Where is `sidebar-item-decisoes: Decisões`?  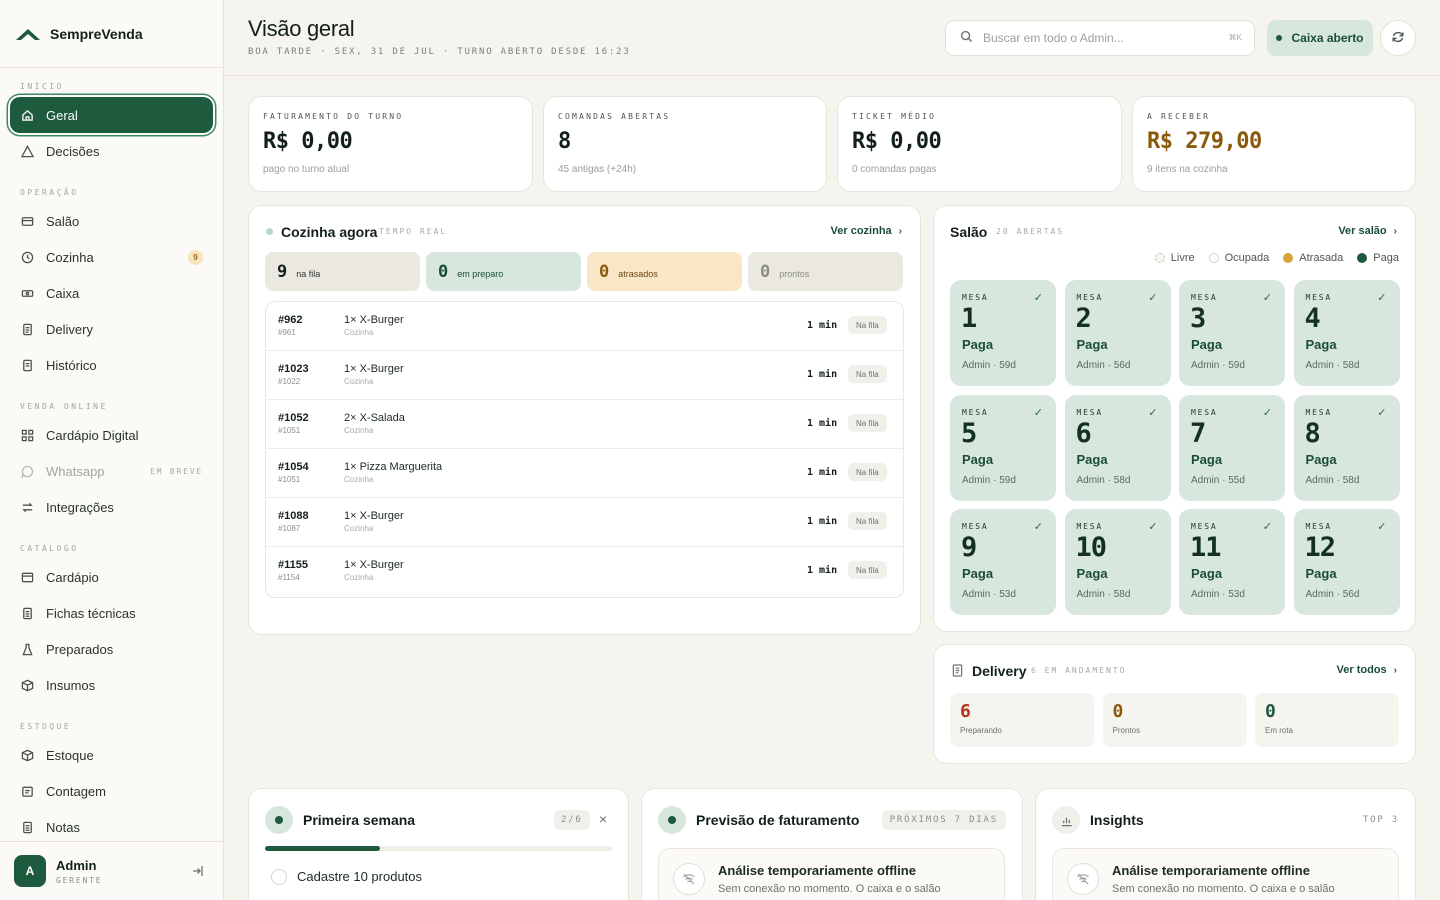 sidebar-item-decisoes: Decisões is located at coordinates (111, 151).